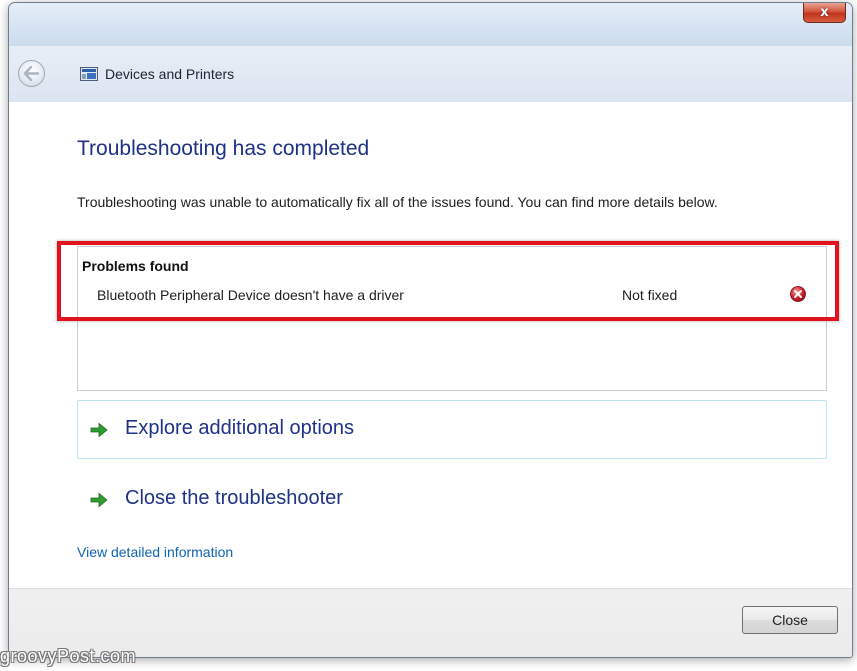  I want to click on back-arrow-icon, so click(31, 73).